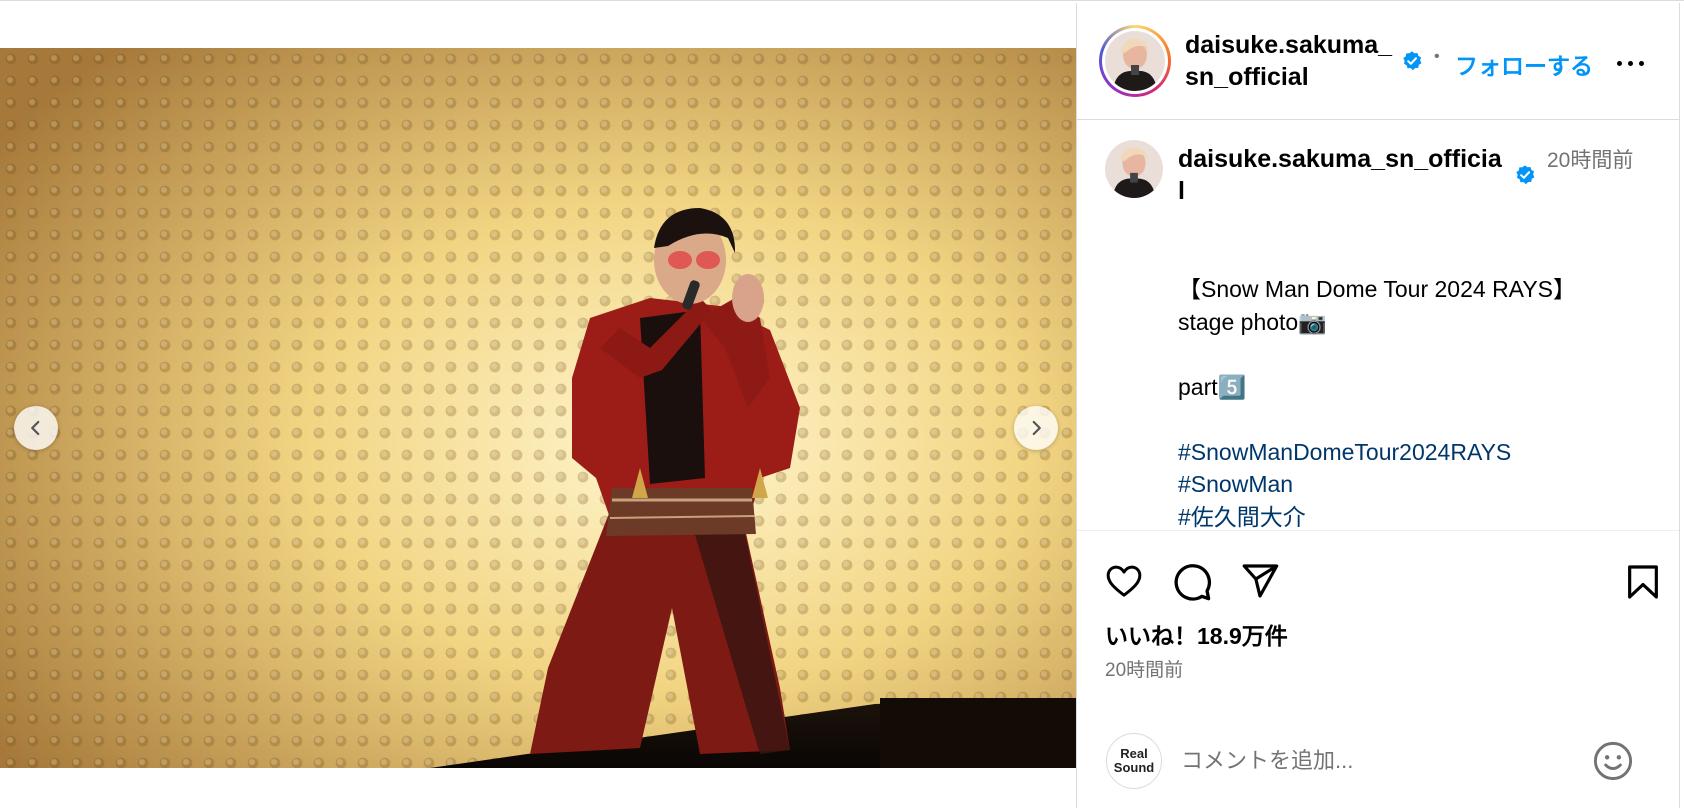  Describe the element at coordinates (1619, 63) in the screenshot. I see `more-dots-icon` at that location.